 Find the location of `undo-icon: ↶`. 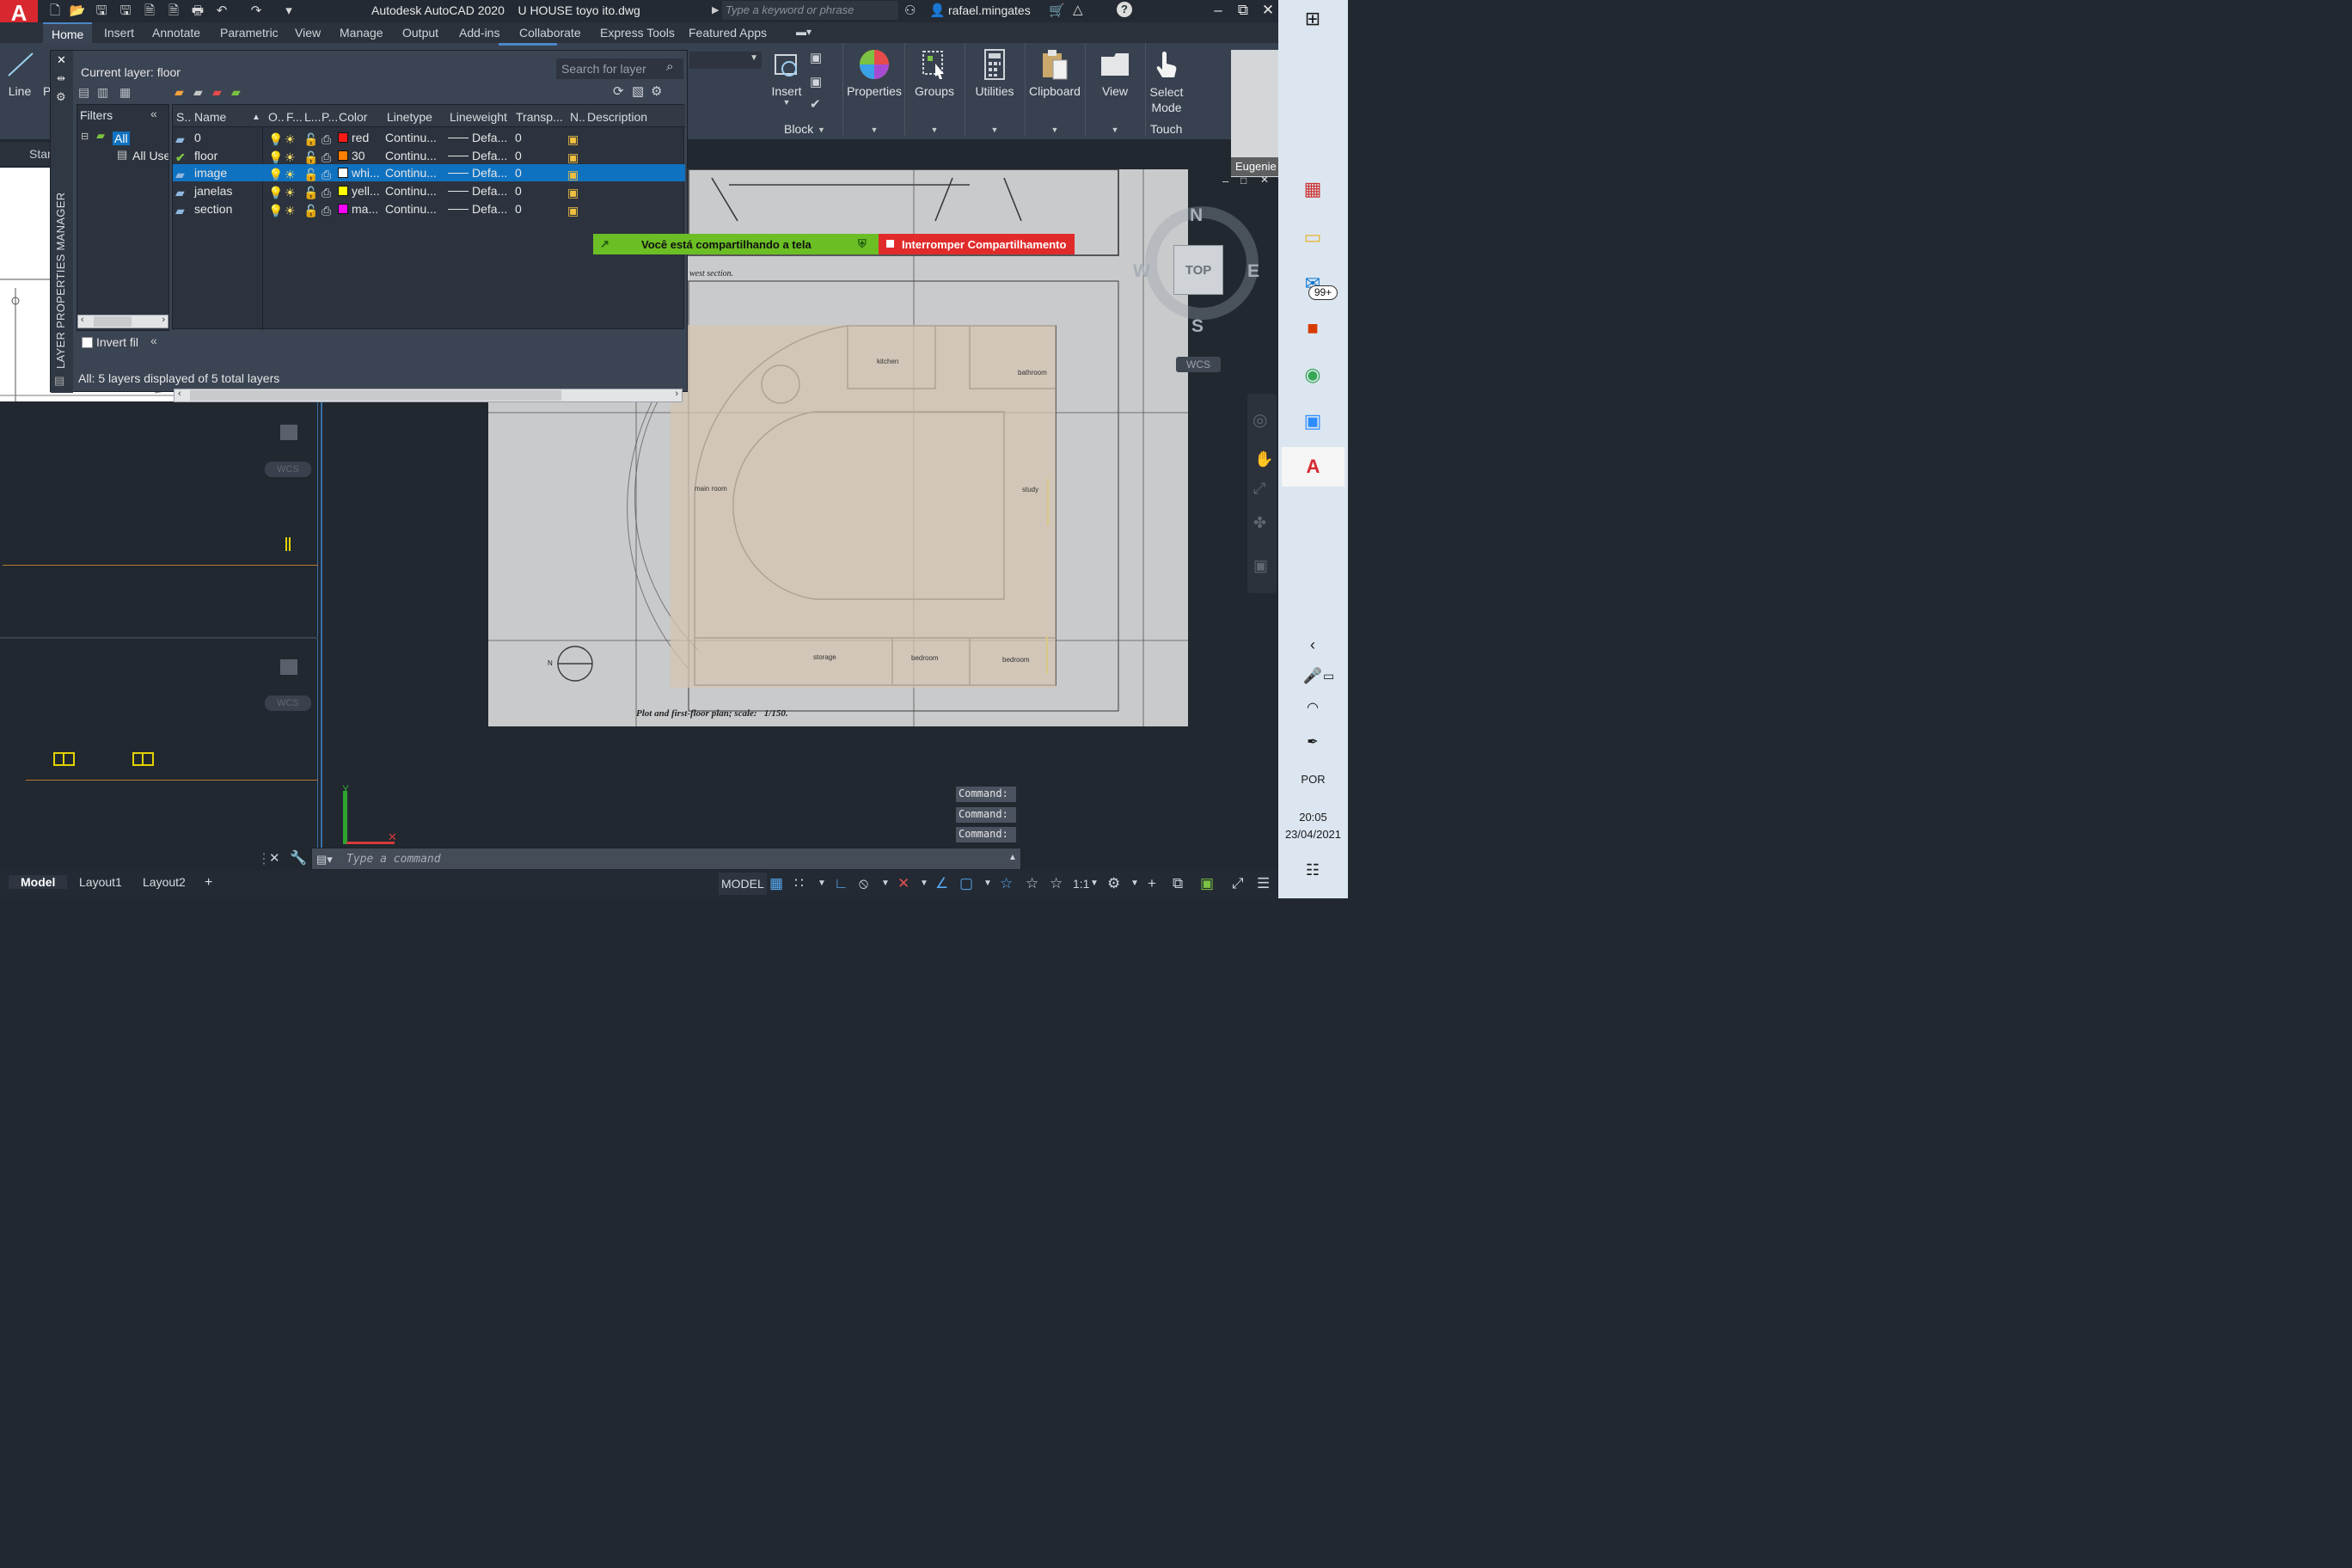

undo-icon: ↶ is located at coordinates (221, 11).